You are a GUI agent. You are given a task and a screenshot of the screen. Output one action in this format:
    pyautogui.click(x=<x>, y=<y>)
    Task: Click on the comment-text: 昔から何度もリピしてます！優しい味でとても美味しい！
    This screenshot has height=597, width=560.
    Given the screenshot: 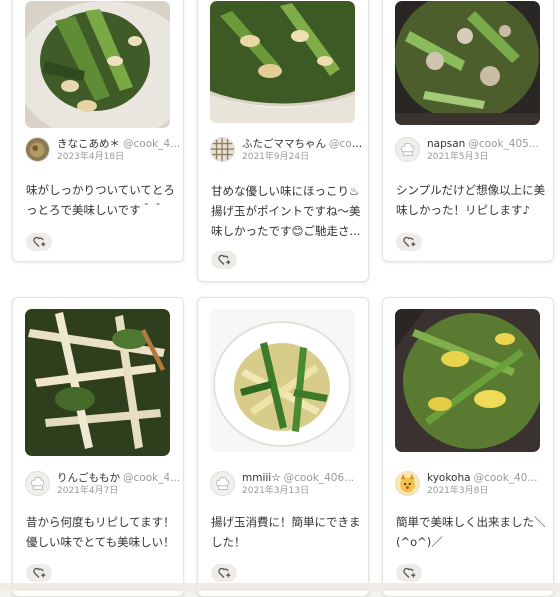 What is the action you would take?
    pyautogui.click(x=100, y=532)
    